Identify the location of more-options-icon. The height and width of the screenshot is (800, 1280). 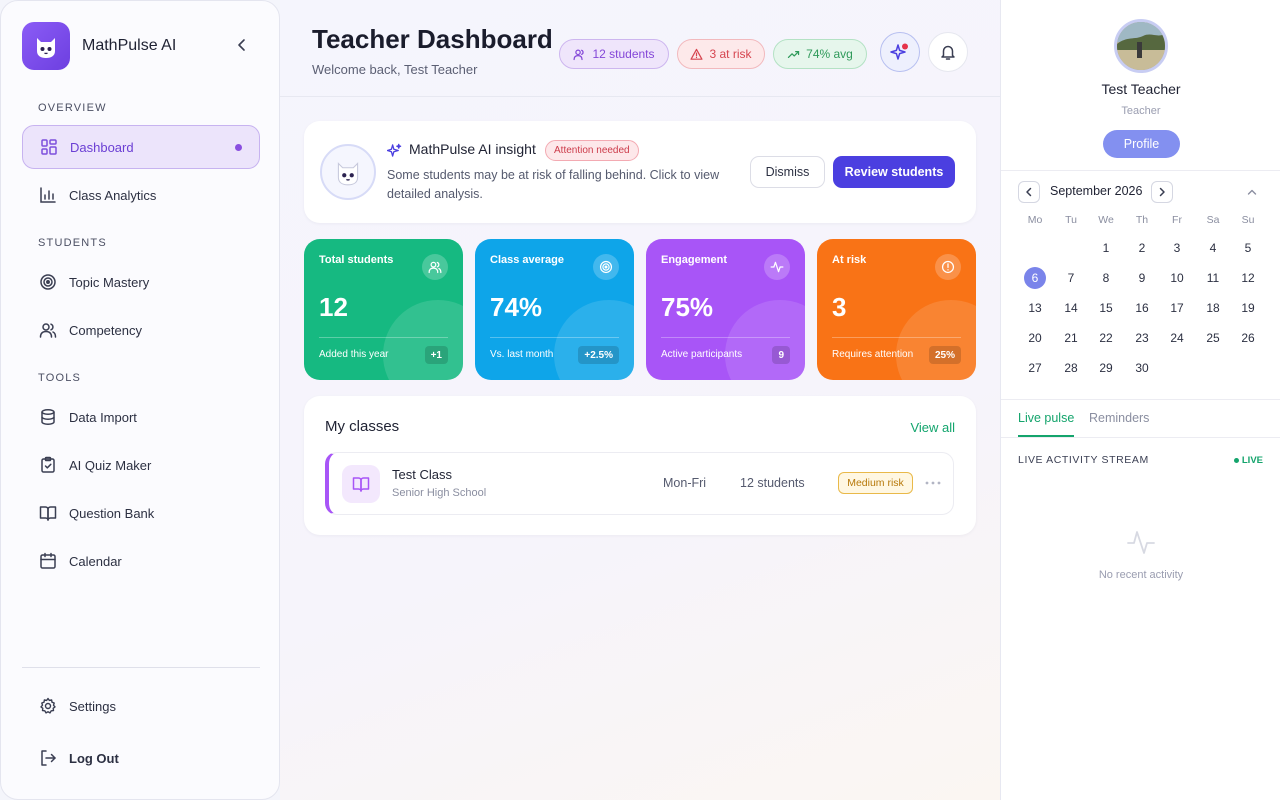
(933, 483).